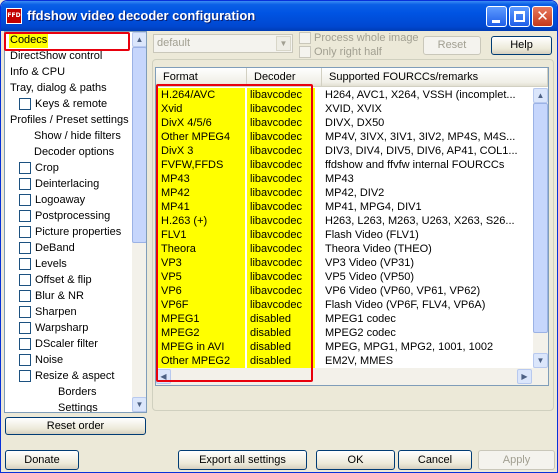  Describe the element at coordinates (435, 460) in the screenshot. I see `cancel-button: Cancel` at that location.